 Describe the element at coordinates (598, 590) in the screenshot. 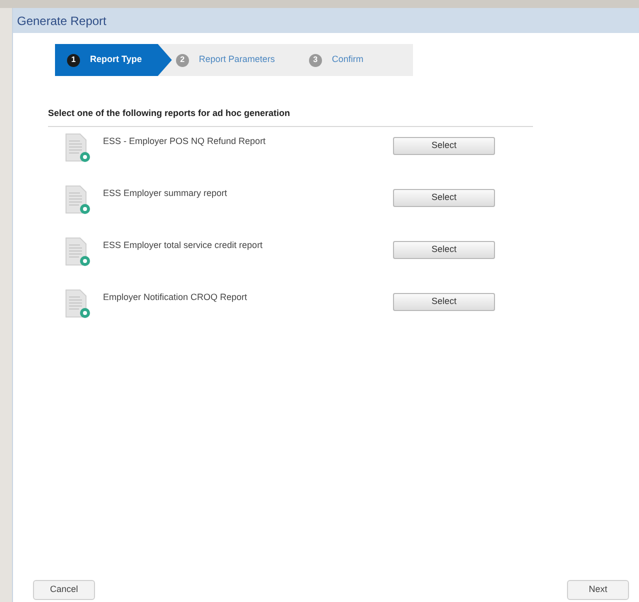

I see `next-button: Next` at that location.